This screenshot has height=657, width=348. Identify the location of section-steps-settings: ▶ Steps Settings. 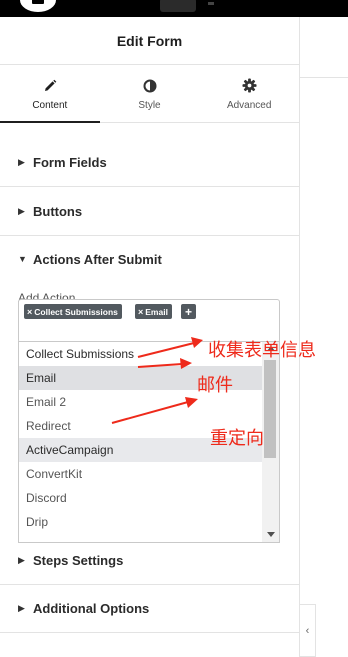
(149, 560).